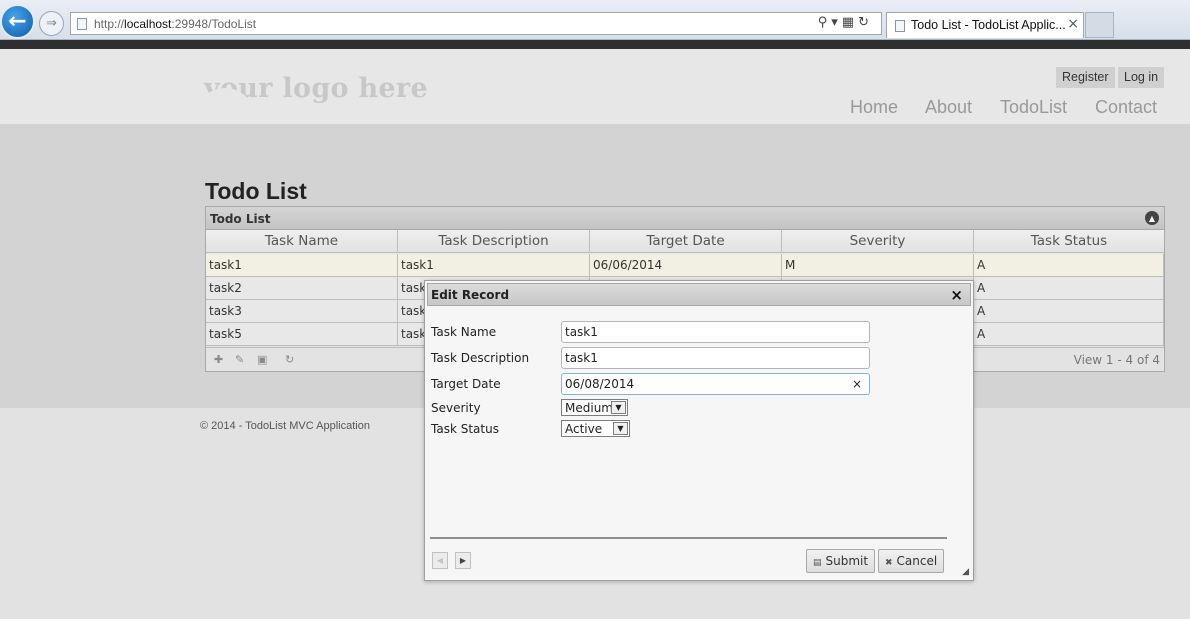 The height and width of the screenshot is (619, 1190). I want to click on dialog-separator, so click(688, 538).